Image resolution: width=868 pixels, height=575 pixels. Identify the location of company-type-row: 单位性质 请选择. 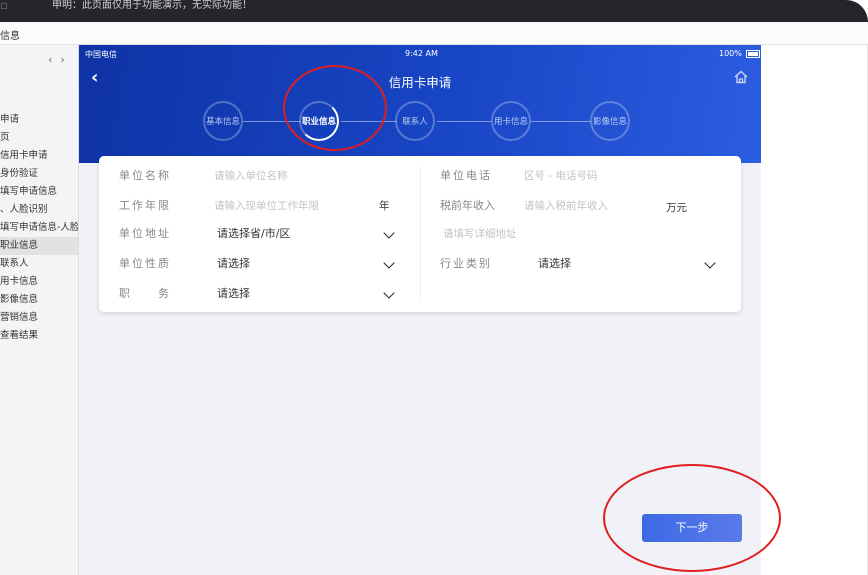
(264, 264).